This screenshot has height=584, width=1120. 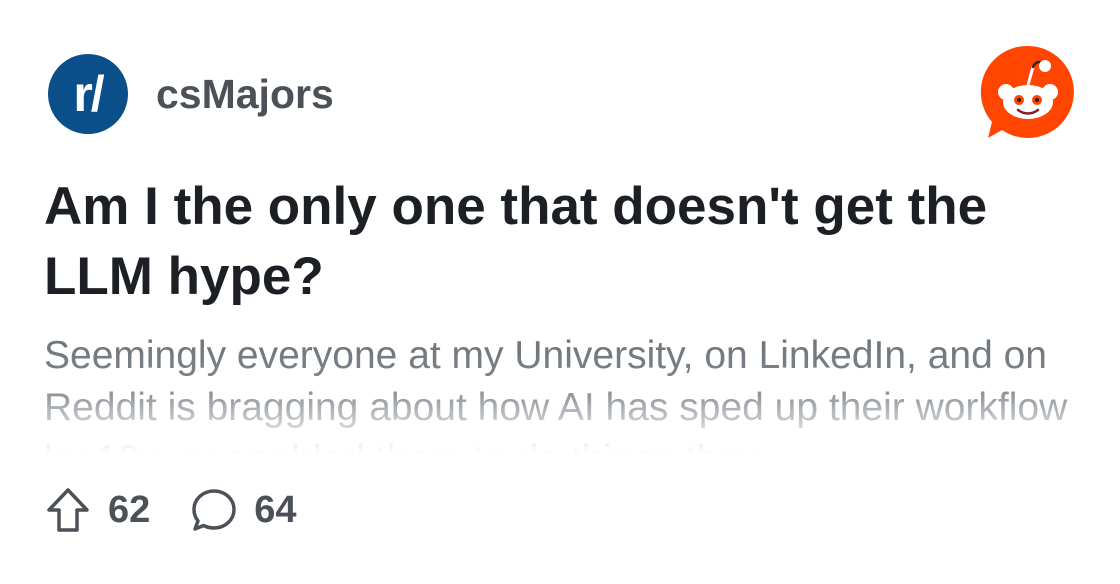 What do you see at coordinates (214, 510) in the screenshot?
I see `comment-bubble-icon` at bounding box center [214, 510].